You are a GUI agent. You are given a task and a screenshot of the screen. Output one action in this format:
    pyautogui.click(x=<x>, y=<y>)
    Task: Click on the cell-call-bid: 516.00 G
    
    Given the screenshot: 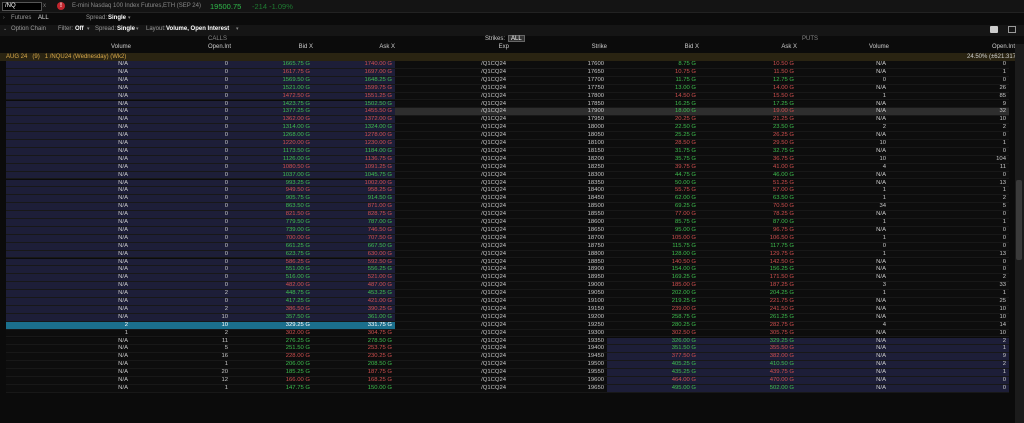 What is the action you would take?
    pyautogui.click(x=272, y=278)
    